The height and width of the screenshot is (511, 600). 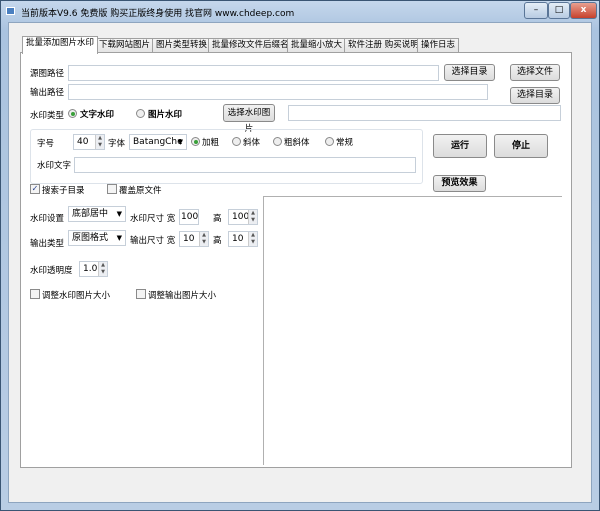 I want to click on output-width-value: 10, so click(x=189, y=239).